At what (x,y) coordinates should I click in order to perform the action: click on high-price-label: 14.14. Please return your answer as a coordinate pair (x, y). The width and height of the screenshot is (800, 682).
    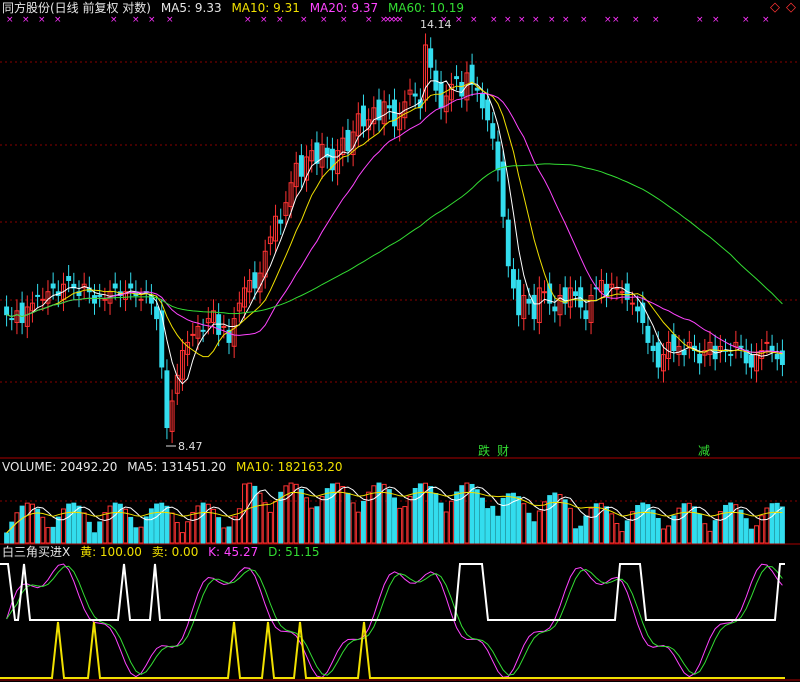
    Looking at the image, I should click on (436, 24).